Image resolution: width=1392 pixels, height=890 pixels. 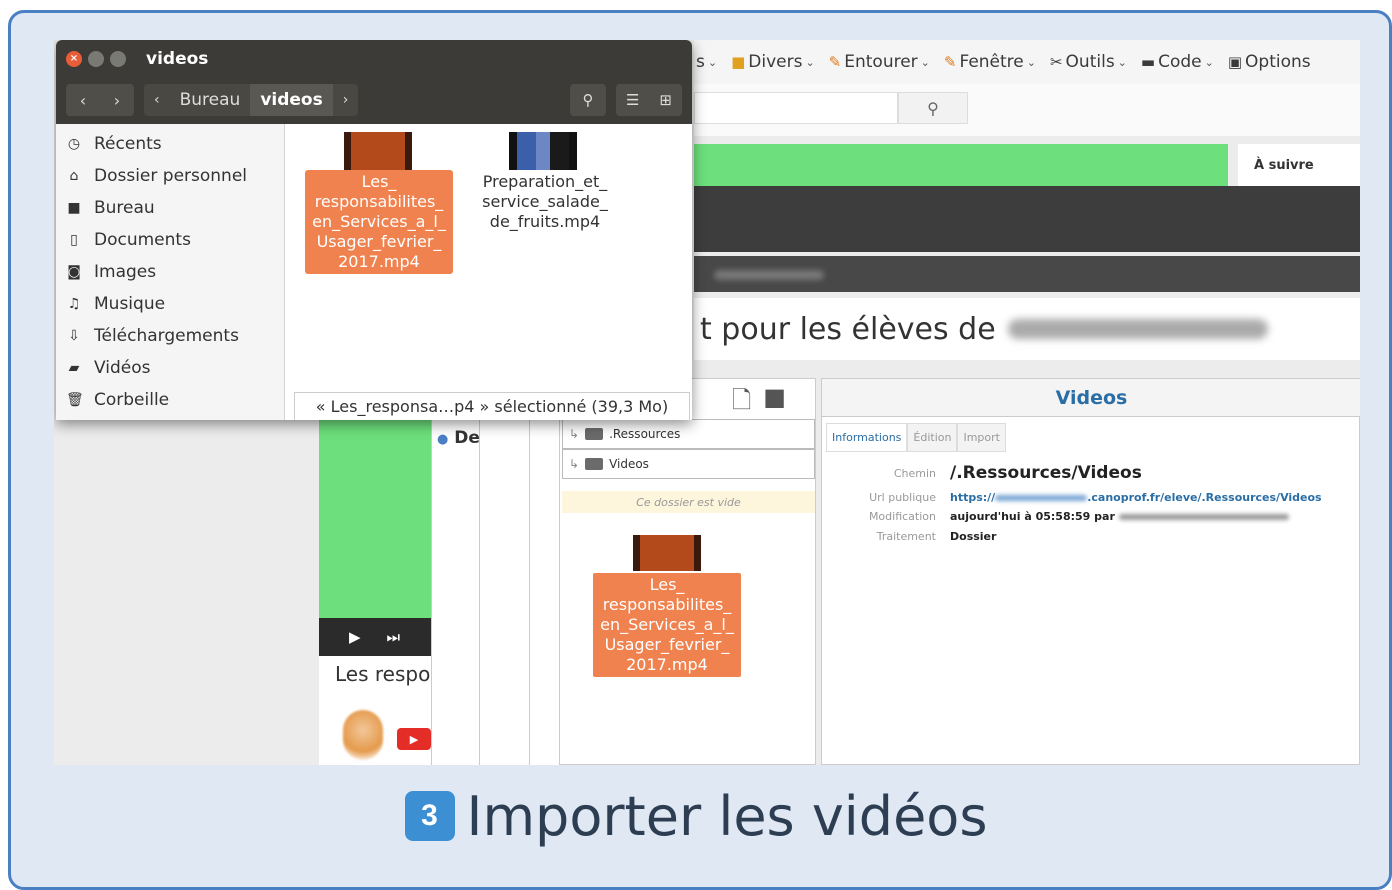 What do you see at coordinates (1148, 62) in the screenshot?
I see `code-icon: ▬` at bounding box center [1148, 62].